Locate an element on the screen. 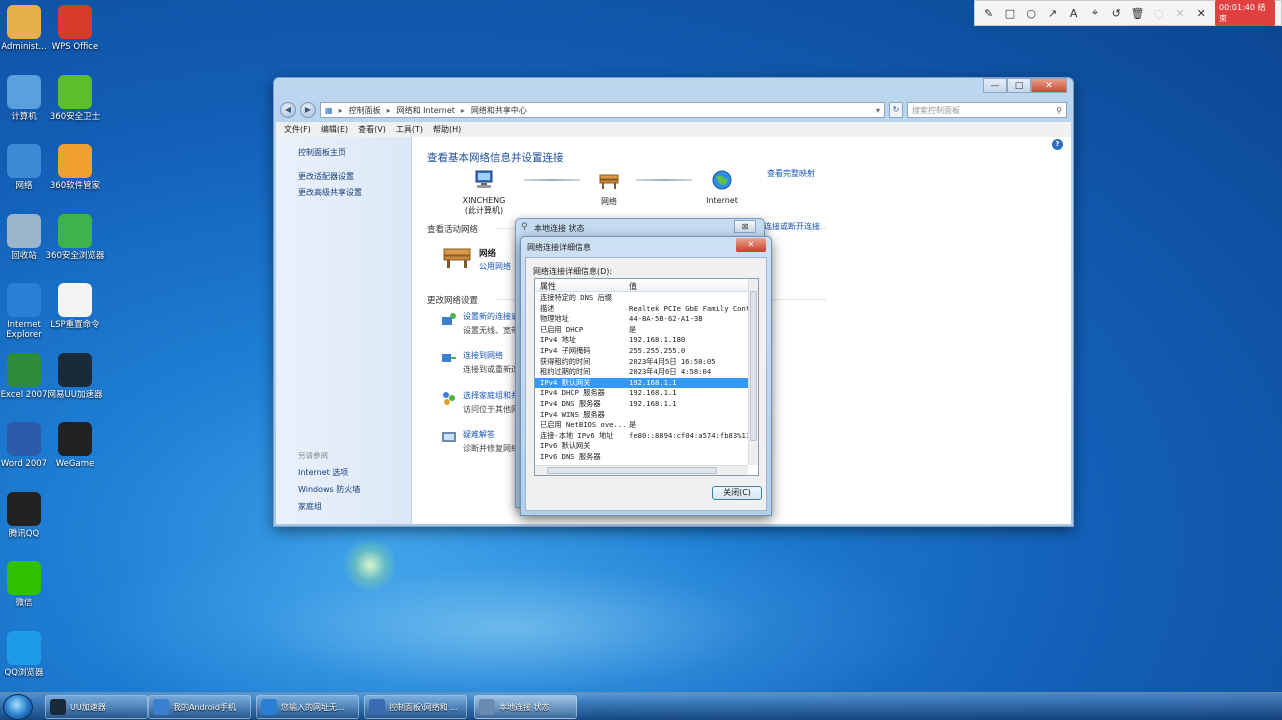 This screenshot has height=720, width=1282. undo-icon: ↺ is located at coordinates (1116, 13).